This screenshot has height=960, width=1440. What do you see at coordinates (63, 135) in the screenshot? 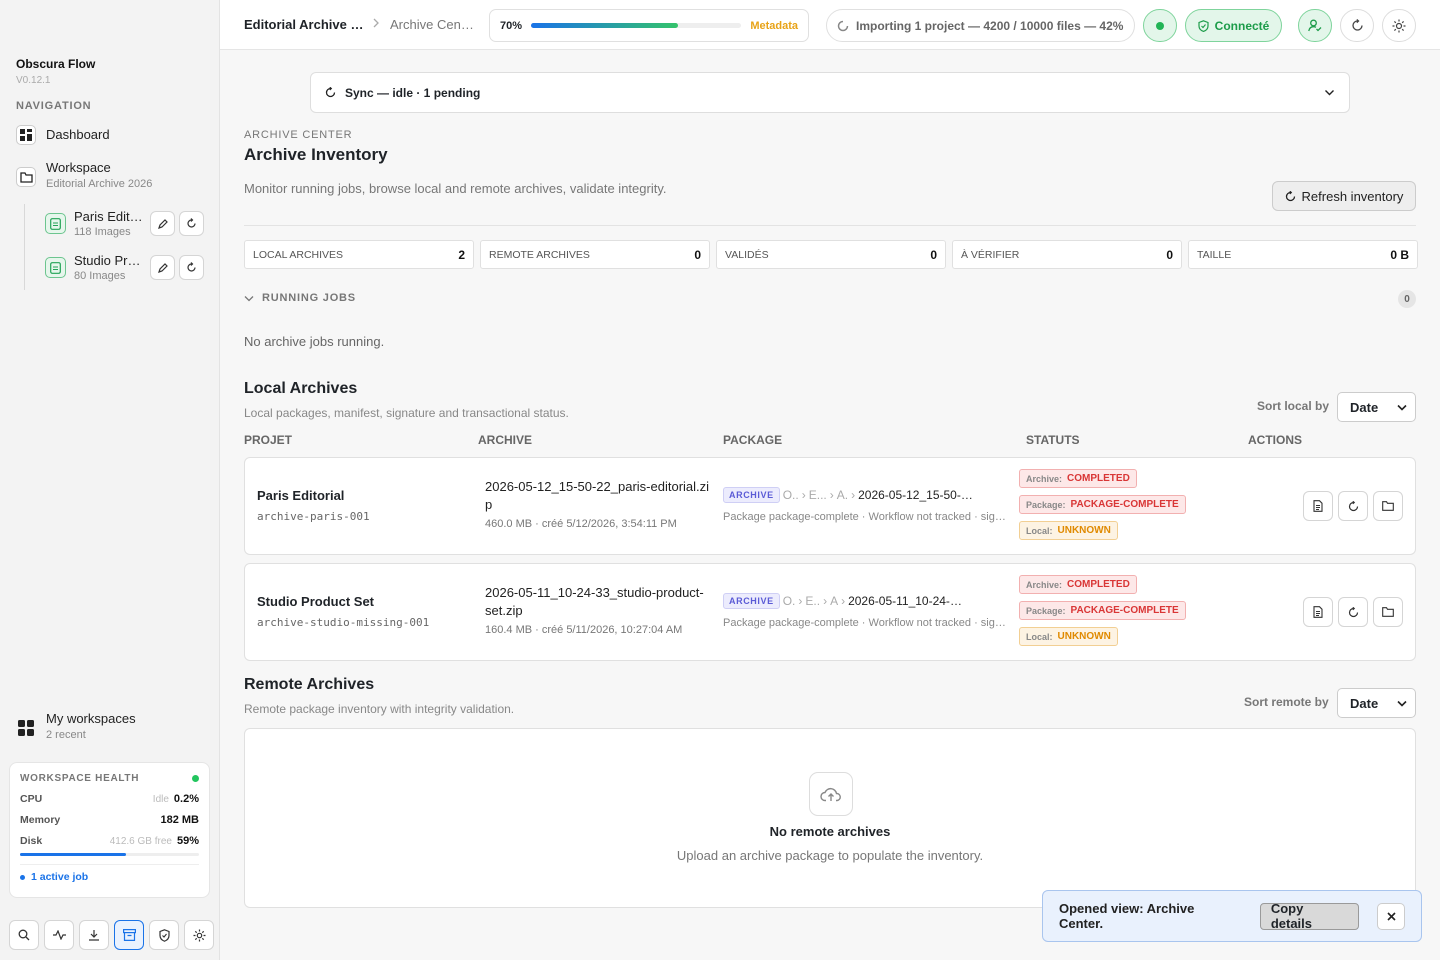
I see `sidebar-item-dashboard: Dashboard` at bounding box center [63, 135].